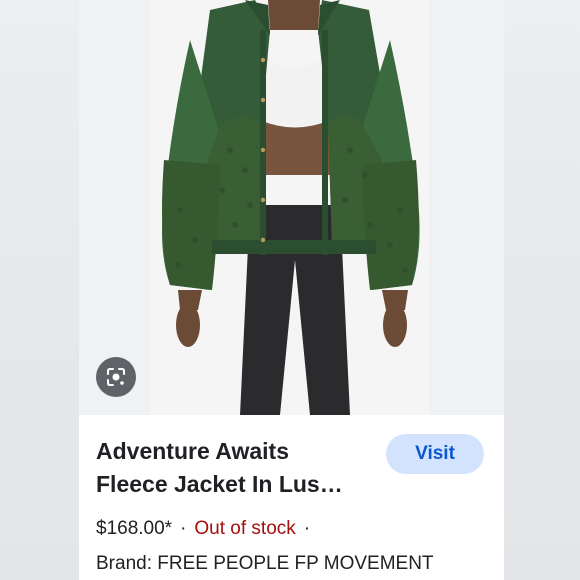 The image size is (580, 580). I want to click on lens-search-icon, so click(116, 377).